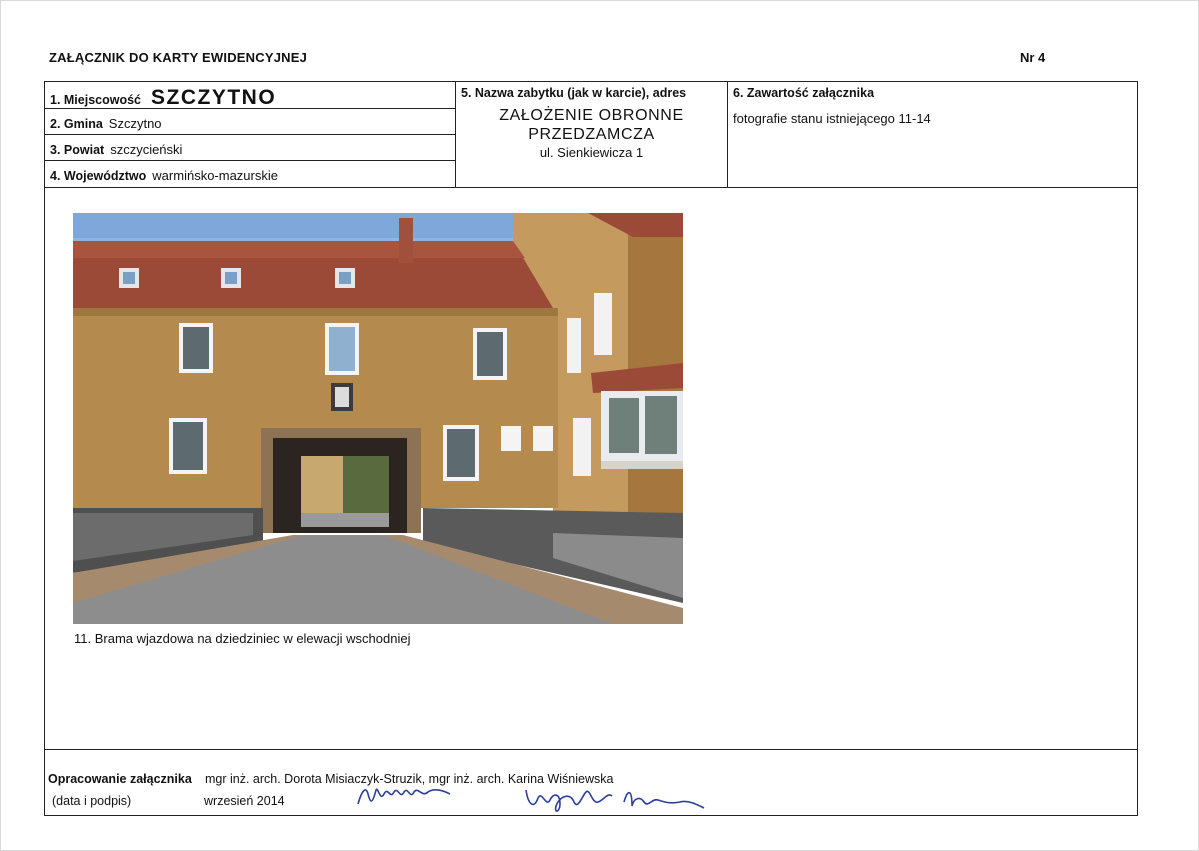  What do you see at coordinates (574, 93) in the screenshot?
I see `field-label: 5. Nazwa zabytku (jak w karcie), adres` at bounding box center [574, 93].